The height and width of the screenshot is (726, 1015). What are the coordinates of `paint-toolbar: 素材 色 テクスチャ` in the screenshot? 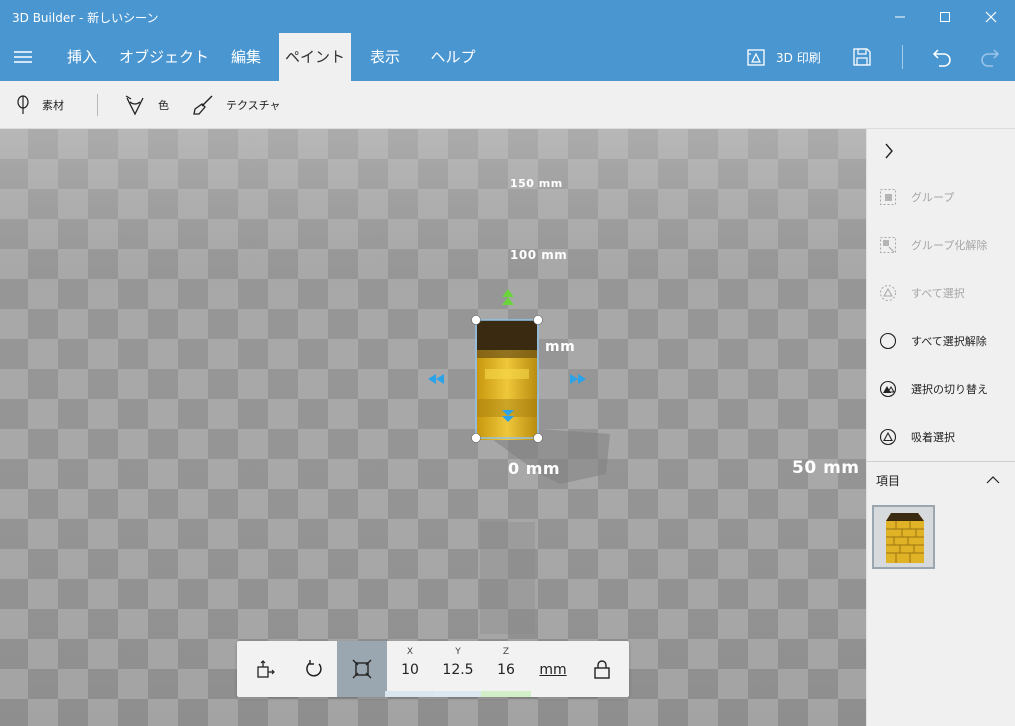 It's located at (507, 105).